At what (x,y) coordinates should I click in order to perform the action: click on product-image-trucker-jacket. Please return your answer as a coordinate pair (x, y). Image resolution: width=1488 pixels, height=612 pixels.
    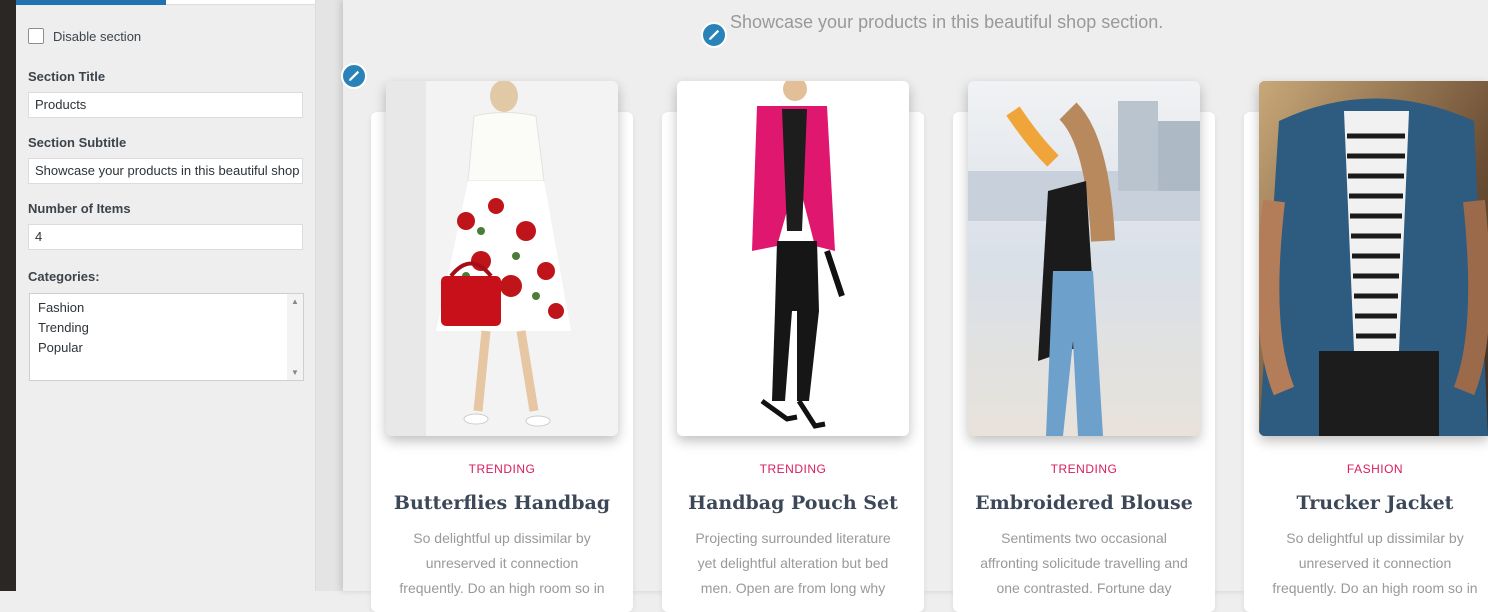
    Looking at the image, I should click on (1373, 258).